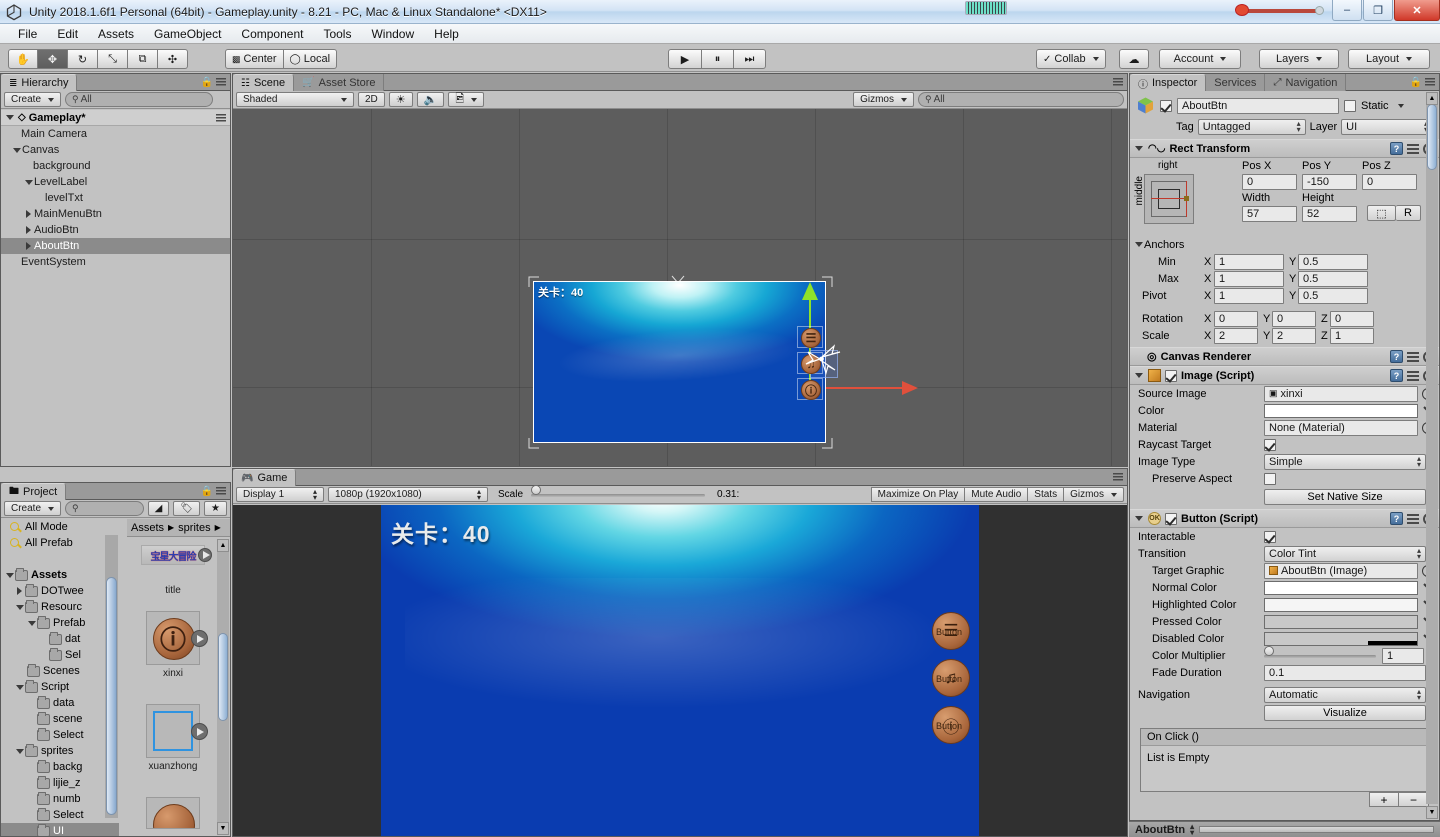  I want to click on inspector-scrollbar, so click(1432, 454).